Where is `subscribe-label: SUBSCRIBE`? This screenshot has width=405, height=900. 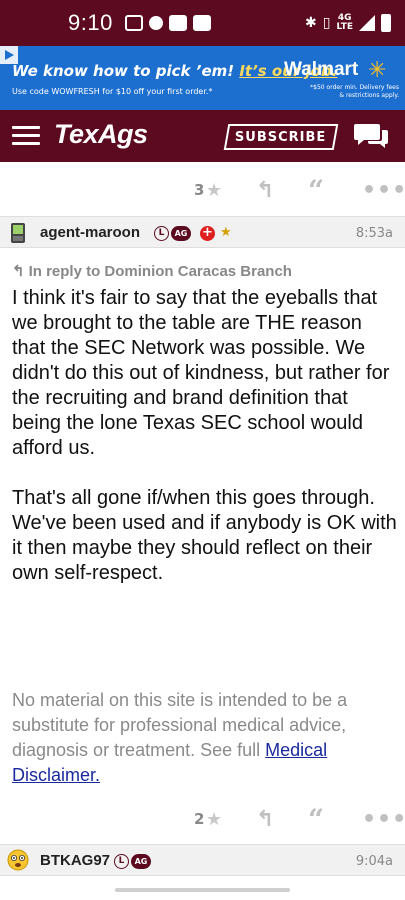
subscribe-label: SUBSCRIBE is located at coordinates (281, 137).